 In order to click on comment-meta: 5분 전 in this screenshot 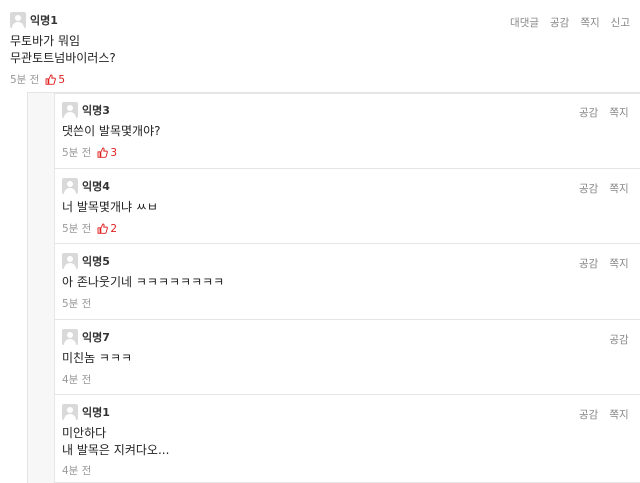, I will do `click(76, 303)`.